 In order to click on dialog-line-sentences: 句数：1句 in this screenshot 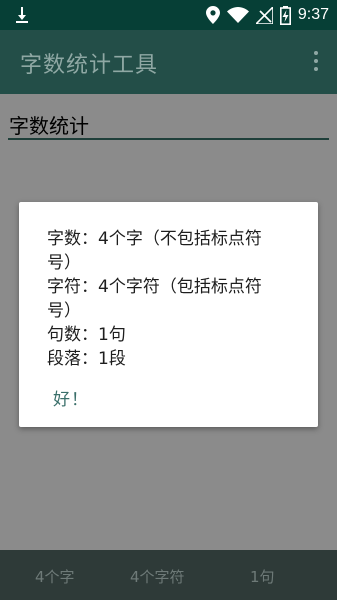, I will do `click(86, 335)`.